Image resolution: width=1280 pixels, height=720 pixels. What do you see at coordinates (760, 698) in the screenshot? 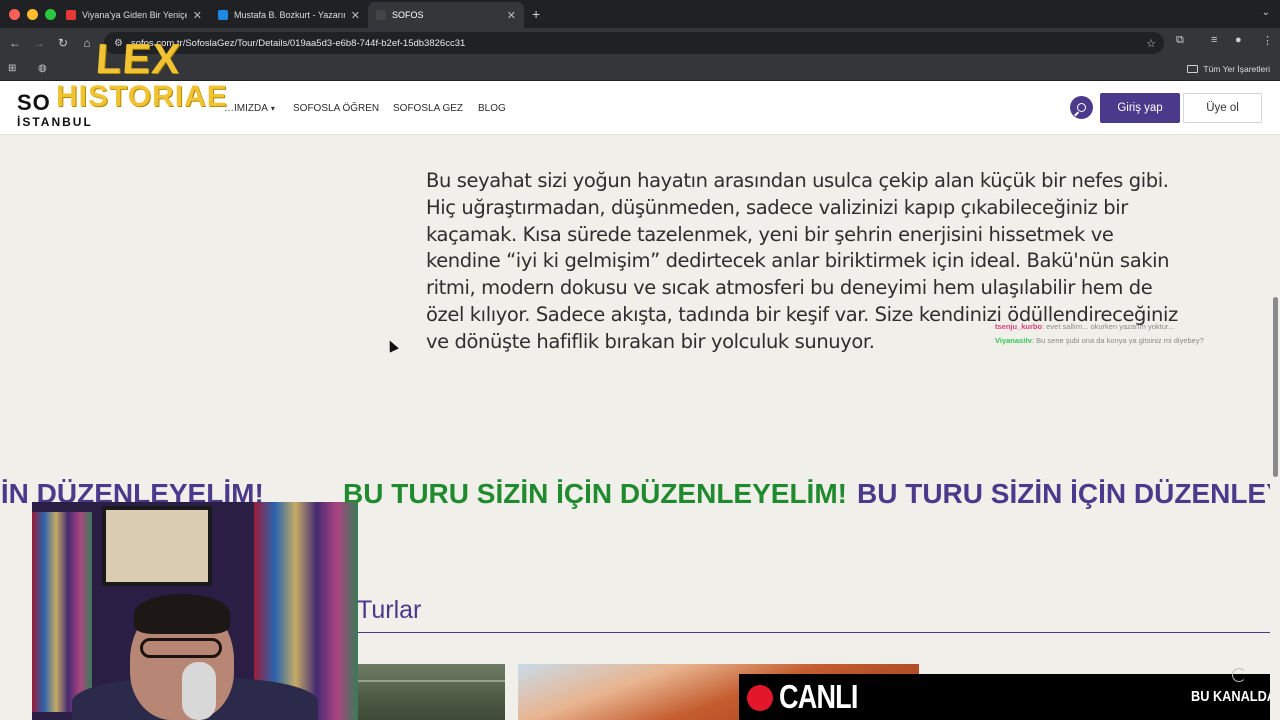
I see `live-record-icon` at bounding box center [760, 698].